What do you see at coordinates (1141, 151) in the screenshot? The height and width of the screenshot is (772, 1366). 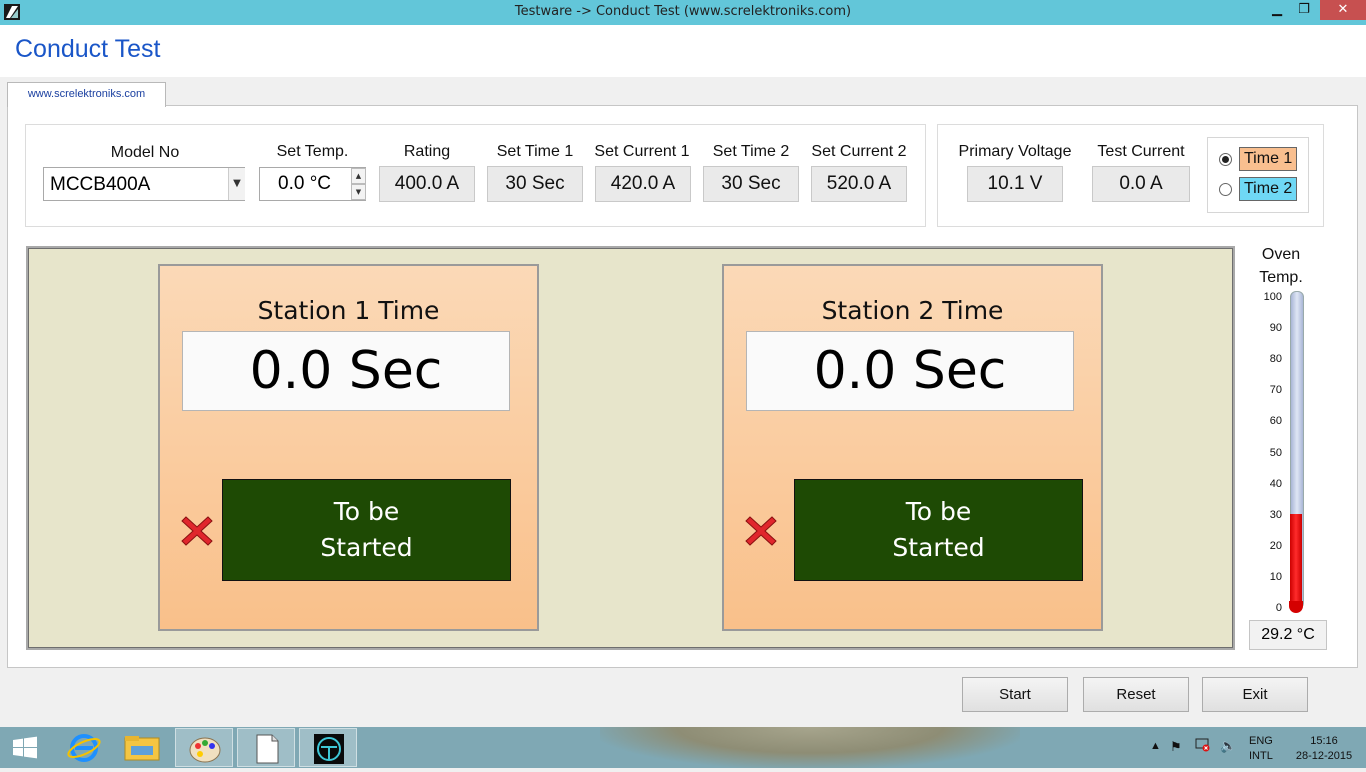 I see `test-current-label: Test Current` at bounding box center [1141, 151].